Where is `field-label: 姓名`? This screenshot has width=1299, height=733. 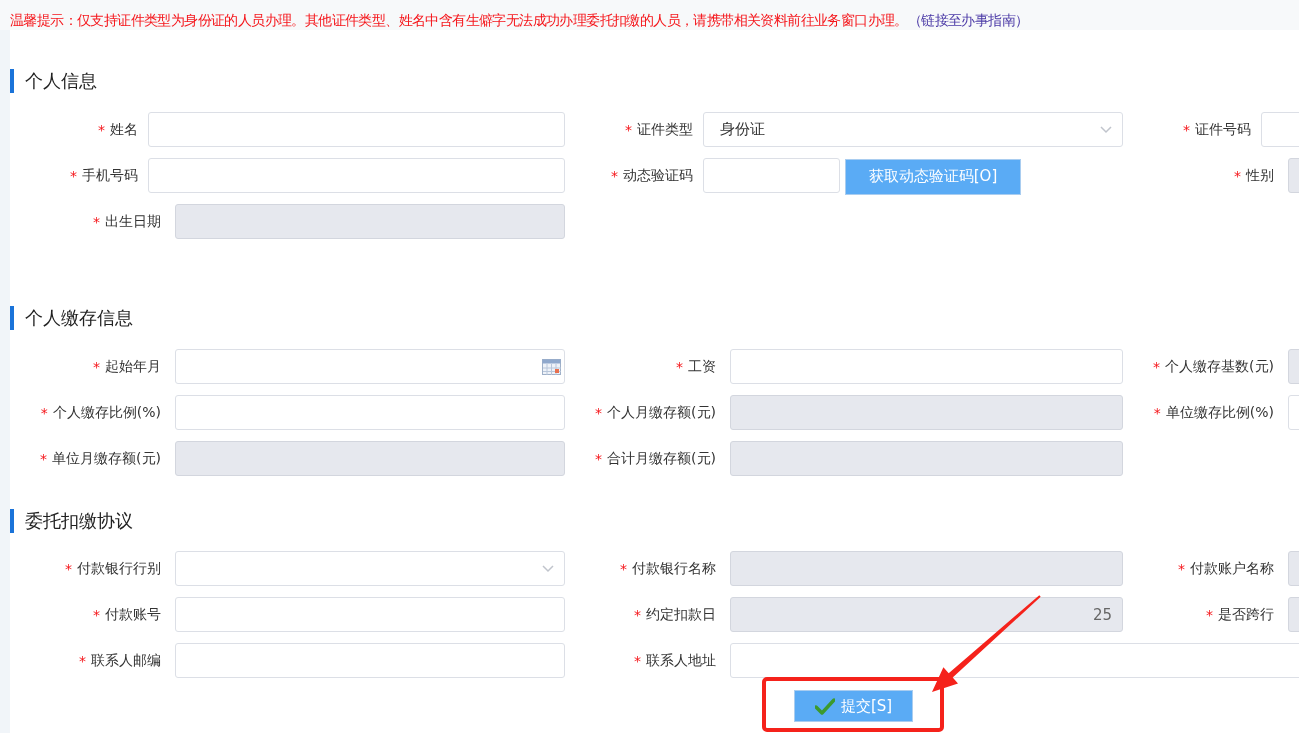
field-label: 姓名 is located at coordinates (124, 129).